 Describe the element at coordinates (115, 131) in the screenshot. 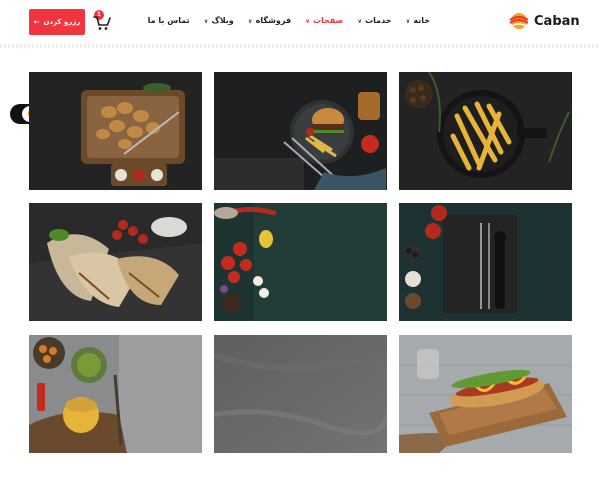

I see `gallery-tile-fried-nuggets` at that location.